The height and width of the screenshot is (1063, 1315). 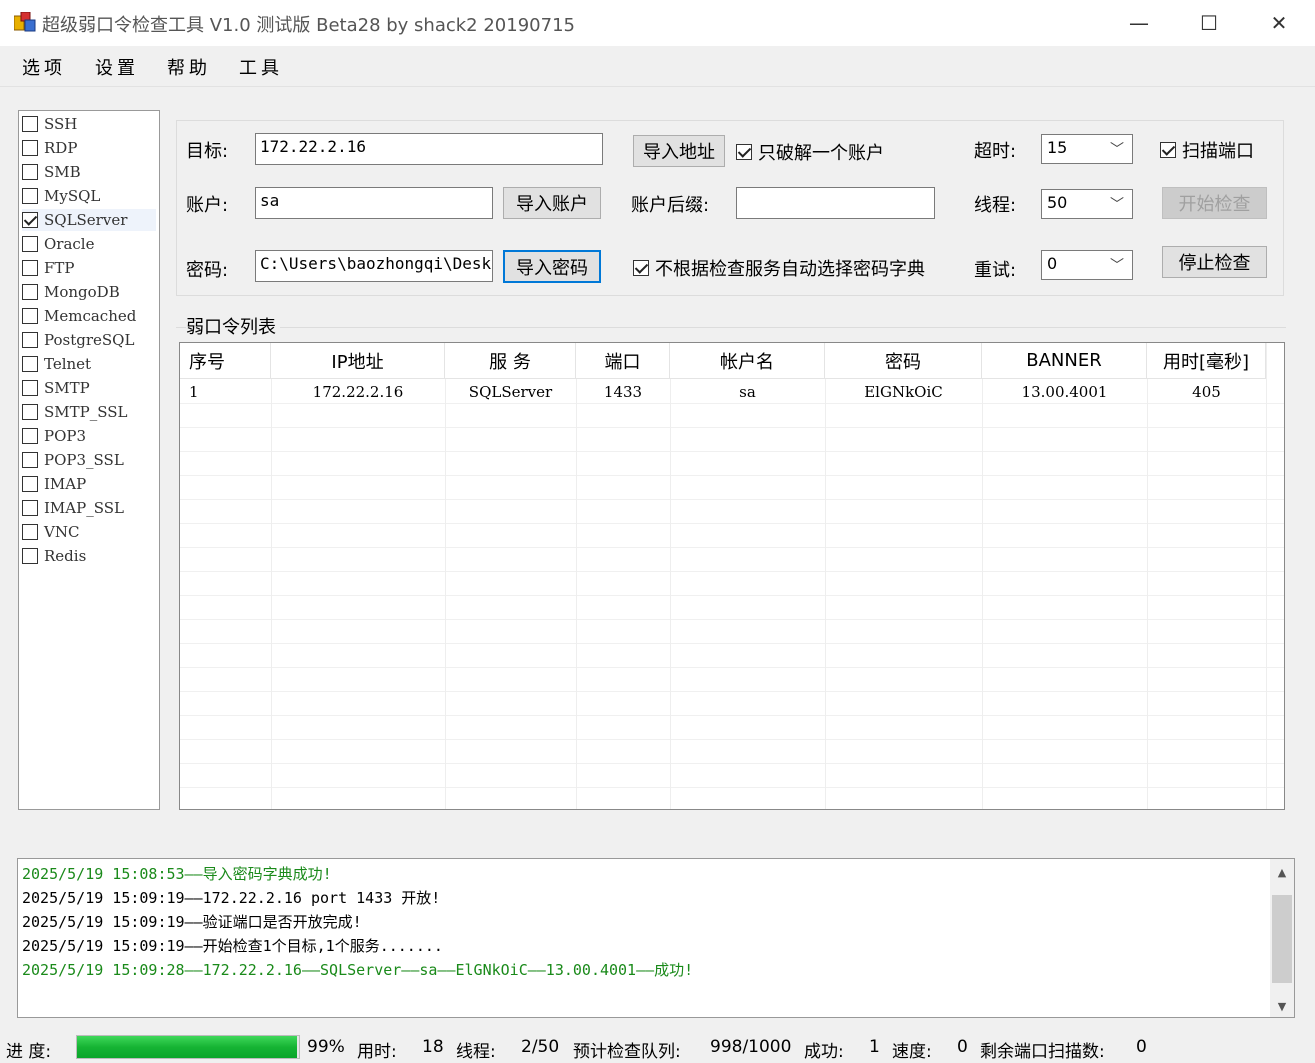 What do you see at coordinates (89, 220) in the screenshot?
I see `service-item: SQLServer` at bounding box center [89, 220].